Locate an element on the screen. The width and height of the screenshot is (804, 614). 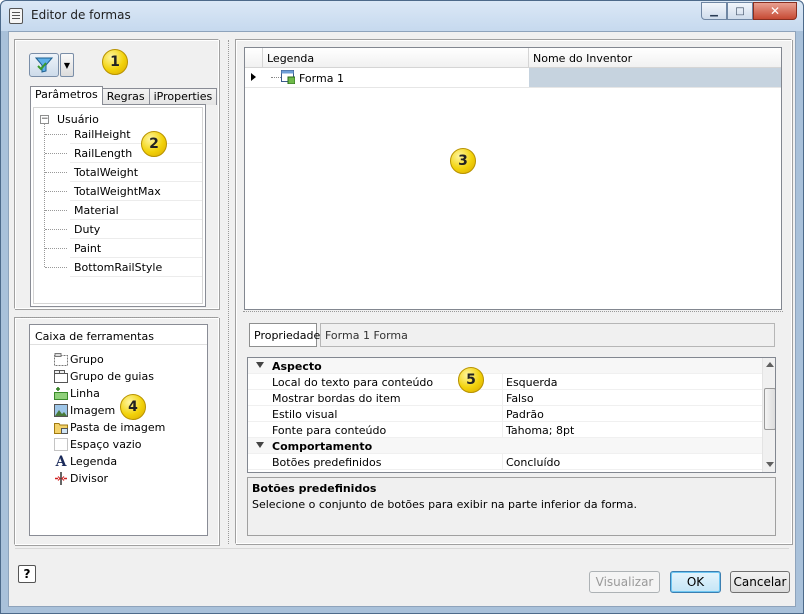
column-header-legenda: Legenda is located at coordinates (396, 58).